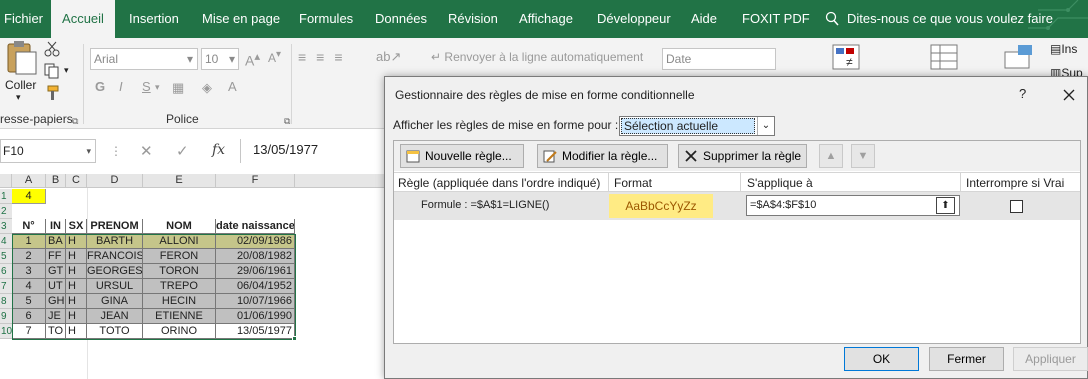 The height and width of the screenshot is (379, 1088). What do you see at coordinates (29, 226) in the screenshot?
I see `header-cell: N°` at bounding box center [29, 226].